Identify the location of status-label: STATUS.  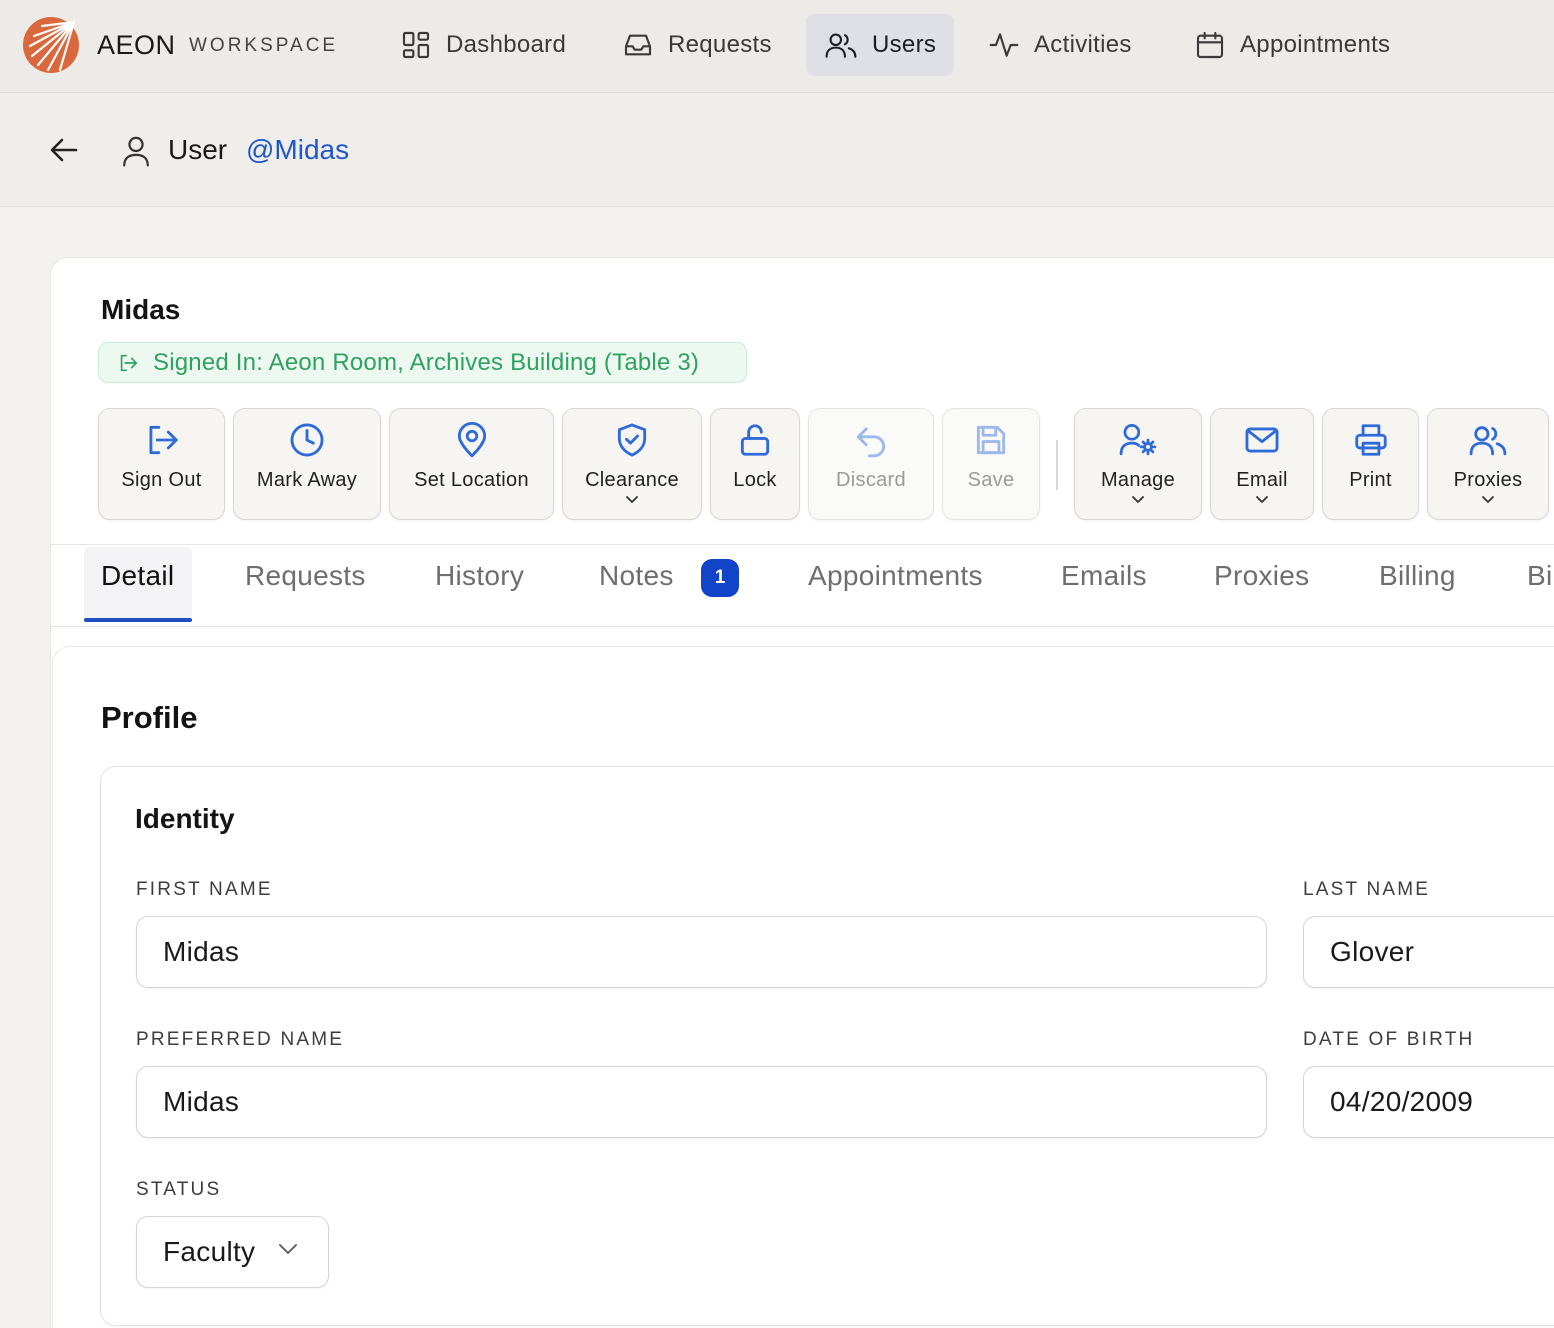
(179, 1189).